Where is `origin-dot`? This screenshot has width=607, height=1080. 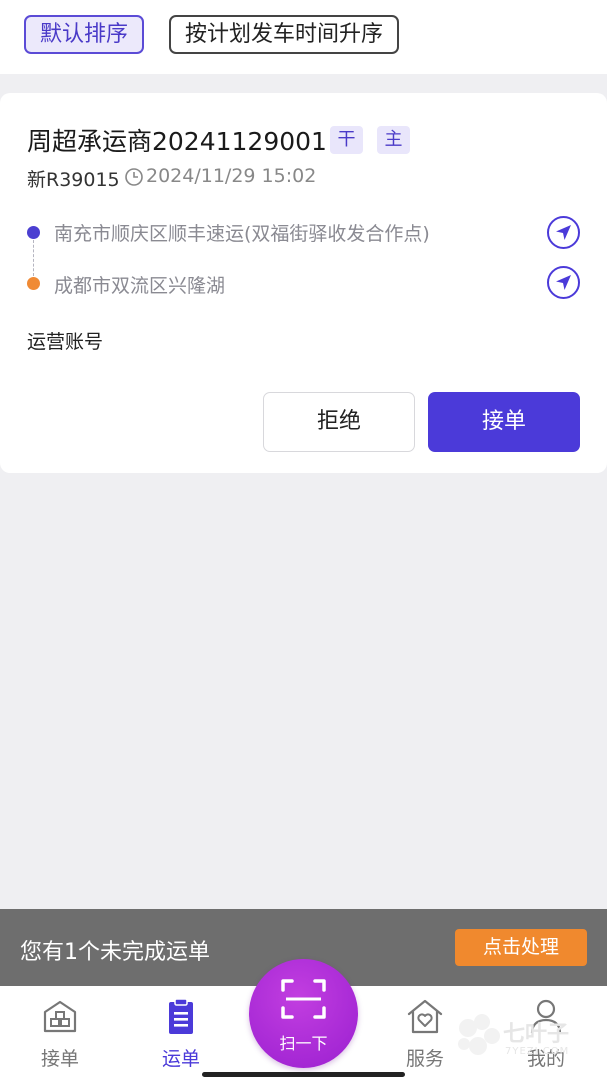 origin-dot is located at coordinates (33, 232).